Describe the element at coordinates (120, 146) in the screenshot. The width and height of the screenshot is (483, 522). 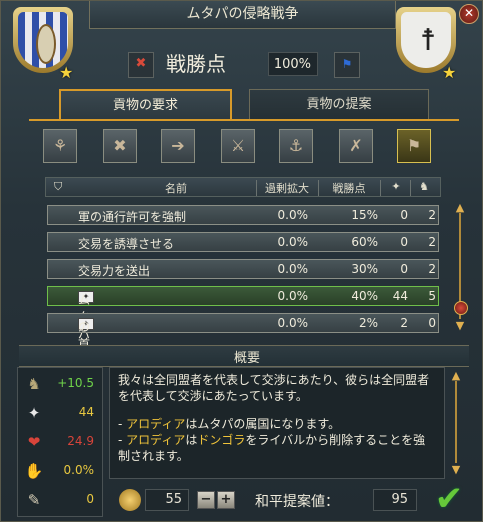
I see `scroll-cross-icon: ✖` at that location.